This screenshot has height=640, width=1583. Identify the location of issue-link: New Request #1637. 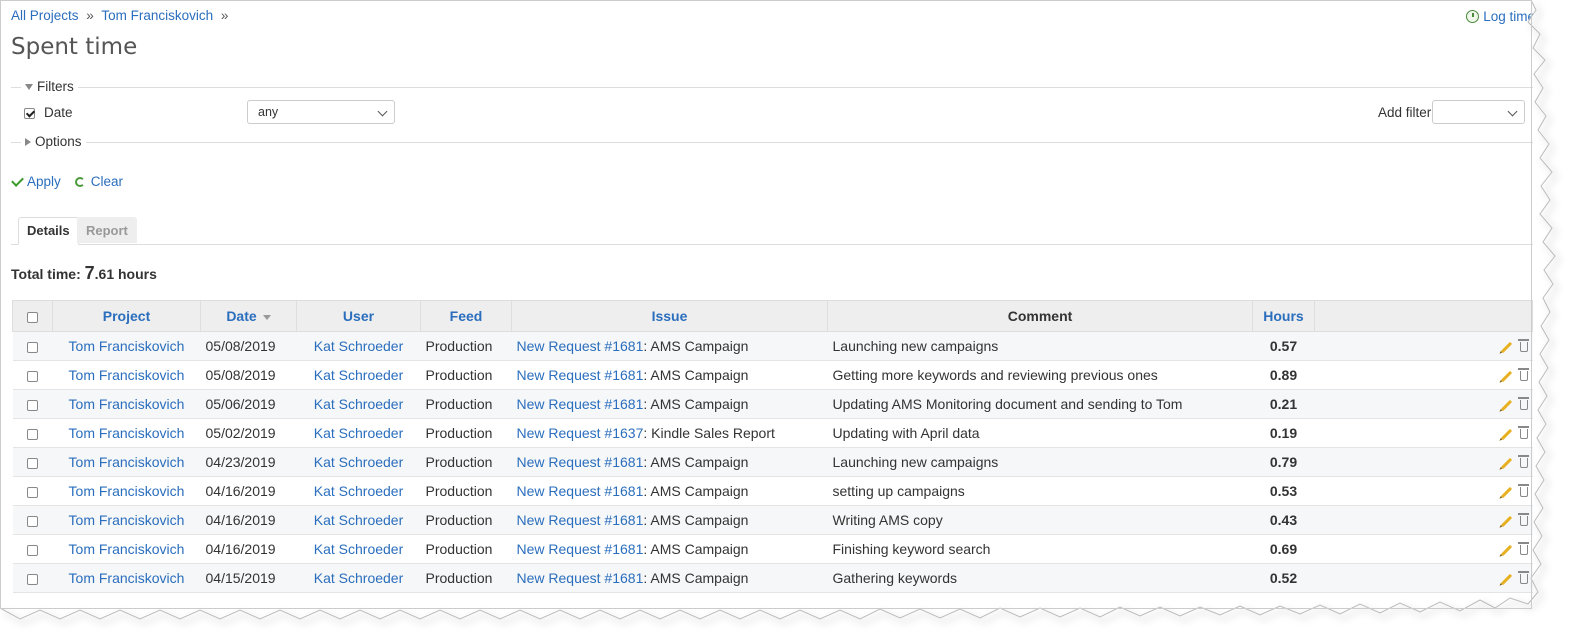
(580, 433).